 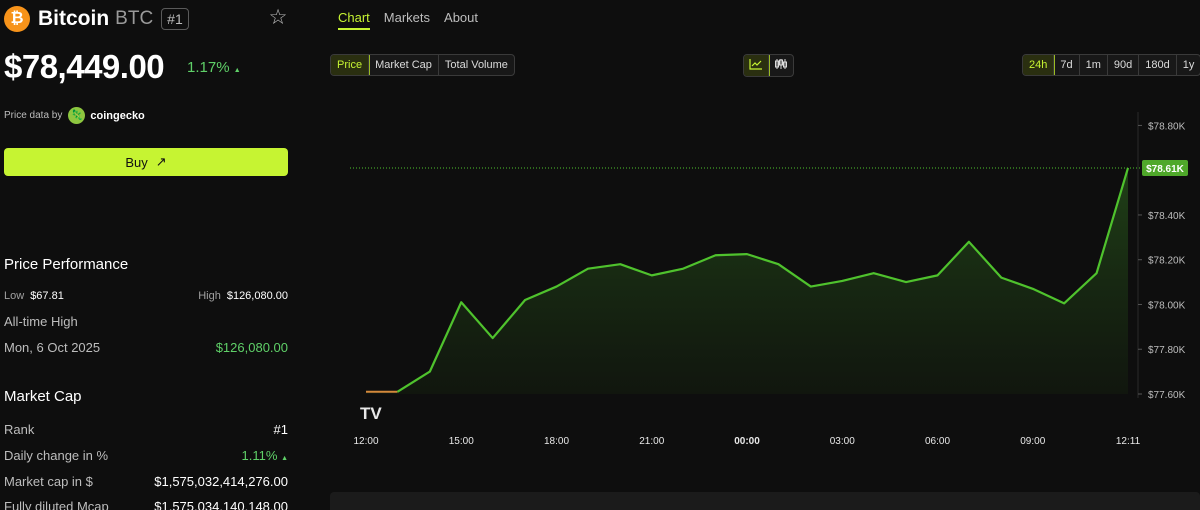 What do you see at coordinates (765, 501) in the screenshot?
I see `bottom-panel` at bounding box center [765, 501].